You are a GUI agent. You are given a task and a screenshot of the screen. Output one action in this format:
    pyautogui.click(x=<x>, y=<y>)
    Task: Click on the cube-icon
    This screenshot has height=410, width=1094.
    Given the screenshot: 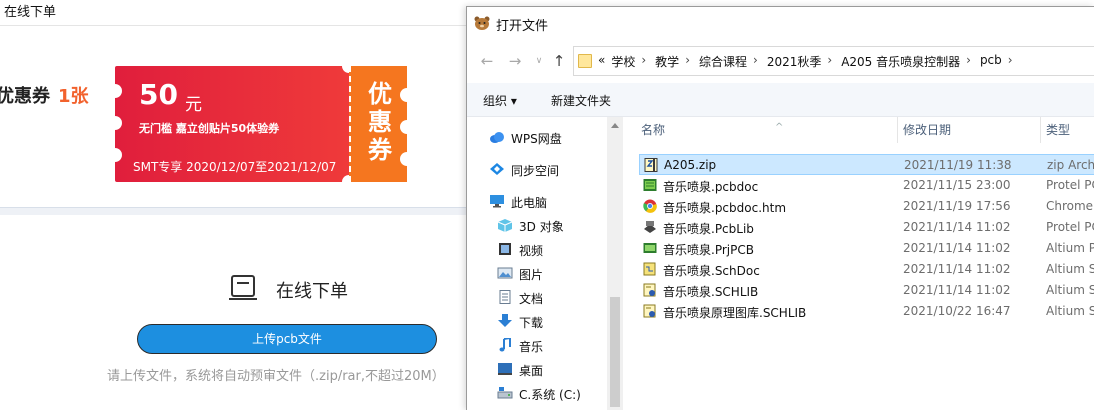 What is the action you would take?
    pyautogui.click(x=505, y=225)
    